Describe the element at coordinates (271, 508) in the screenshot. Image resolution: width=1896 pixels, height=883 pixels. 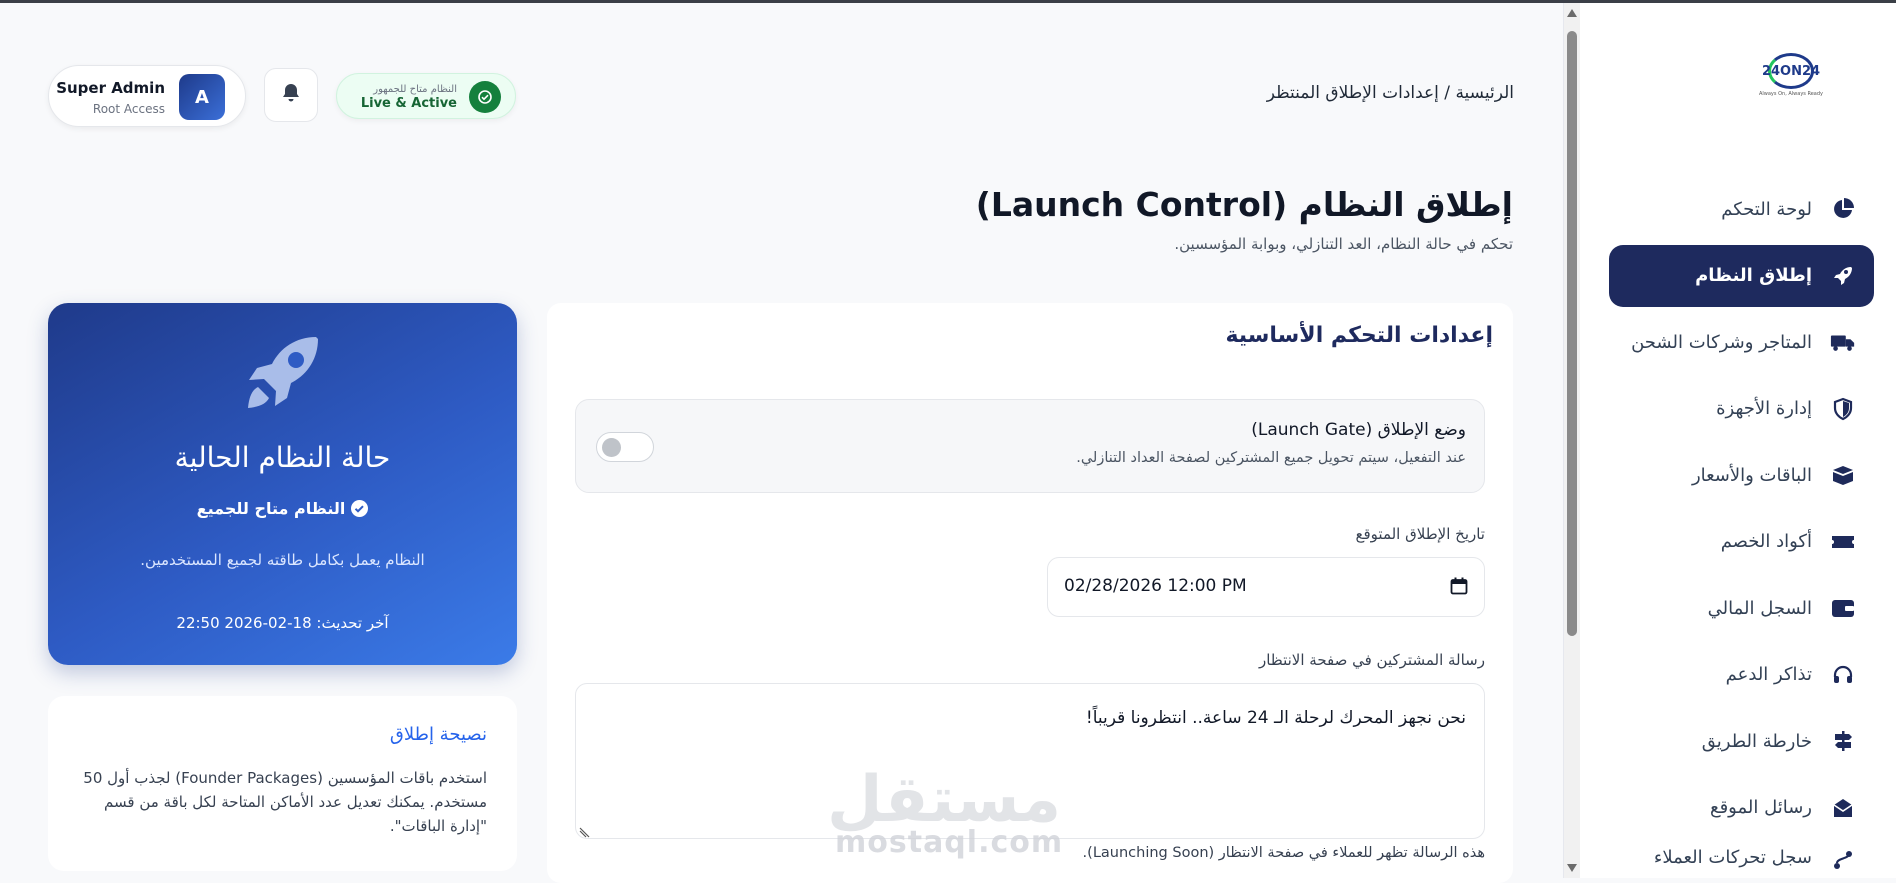
I see `status-card-state-label: النظام متاح للجميع` at that location.